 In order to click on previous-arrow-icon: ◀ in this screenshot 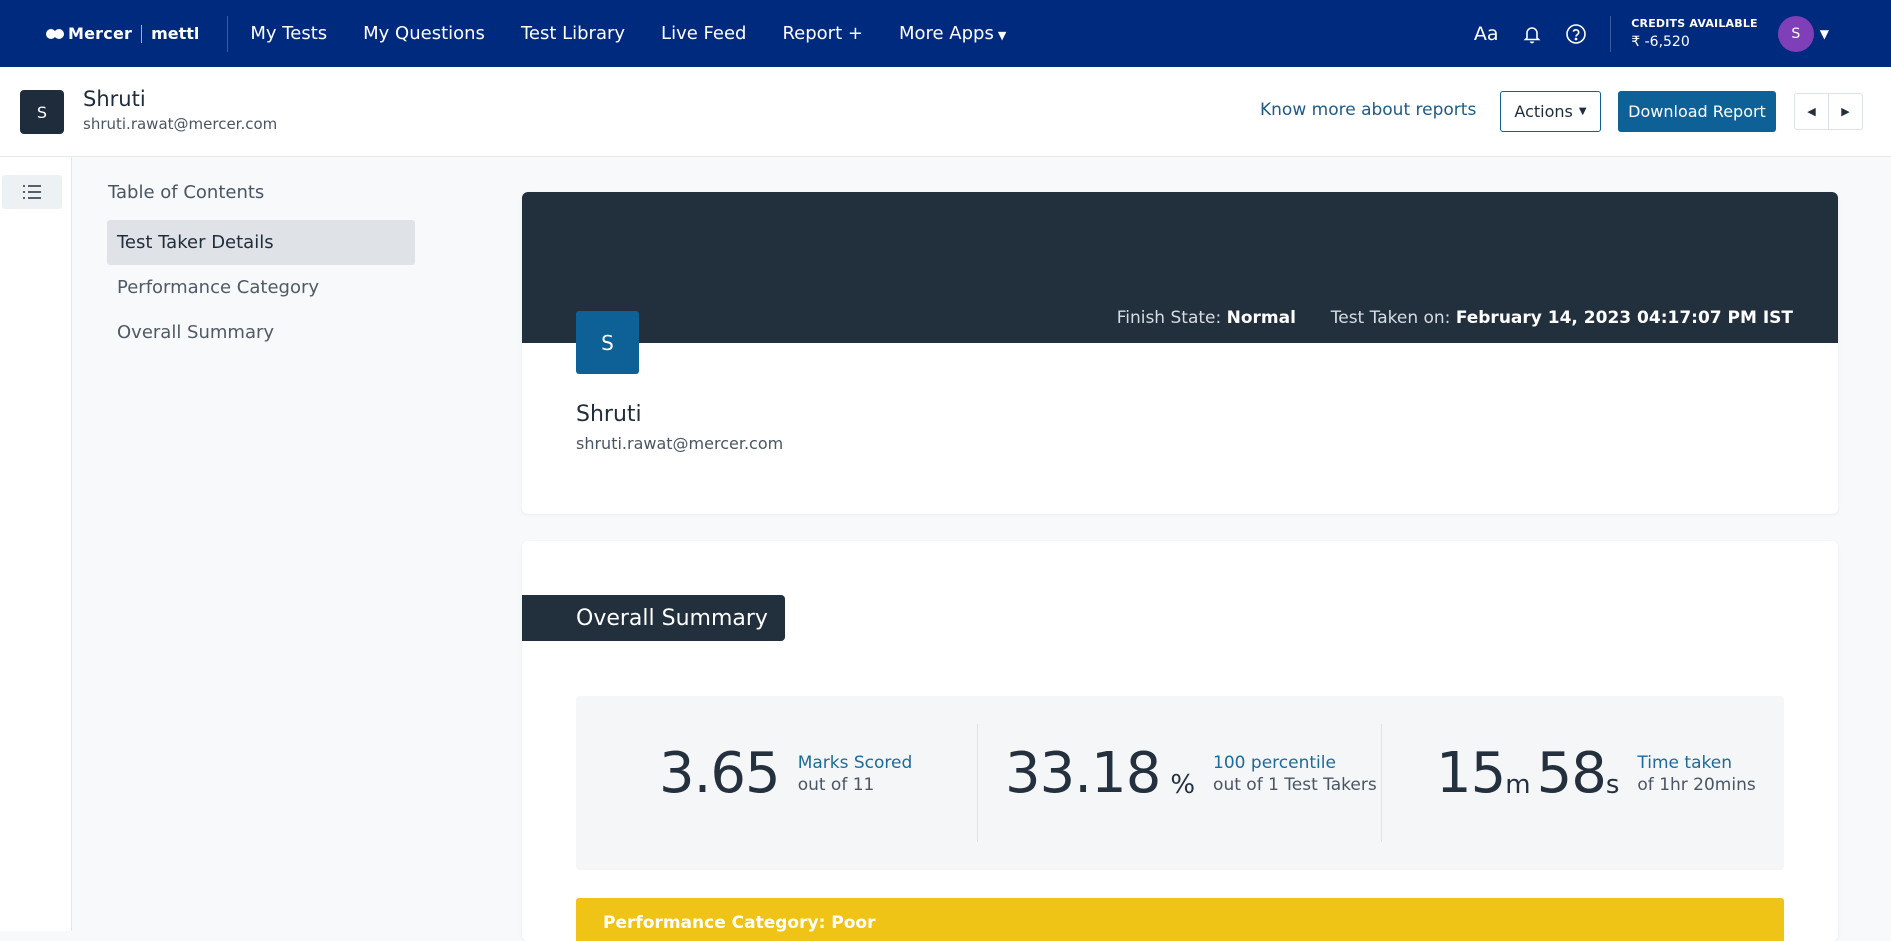, I will do `click(1812, 111)`.